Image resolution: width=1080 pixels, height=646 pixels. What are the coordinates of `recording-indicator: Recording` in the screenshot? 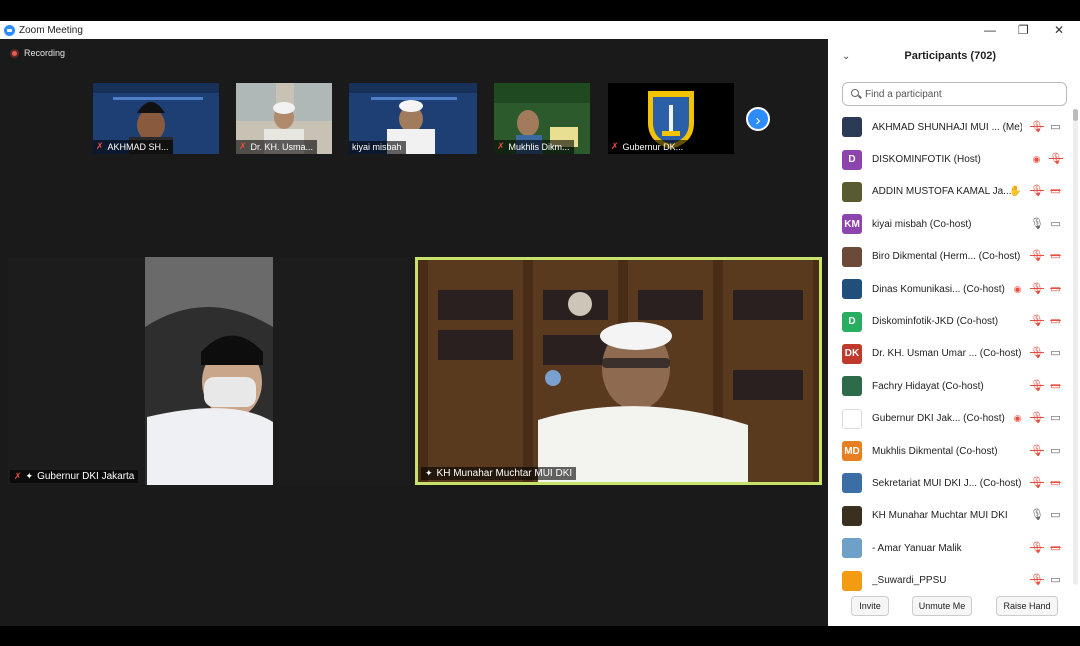 It's located at (37, 53).